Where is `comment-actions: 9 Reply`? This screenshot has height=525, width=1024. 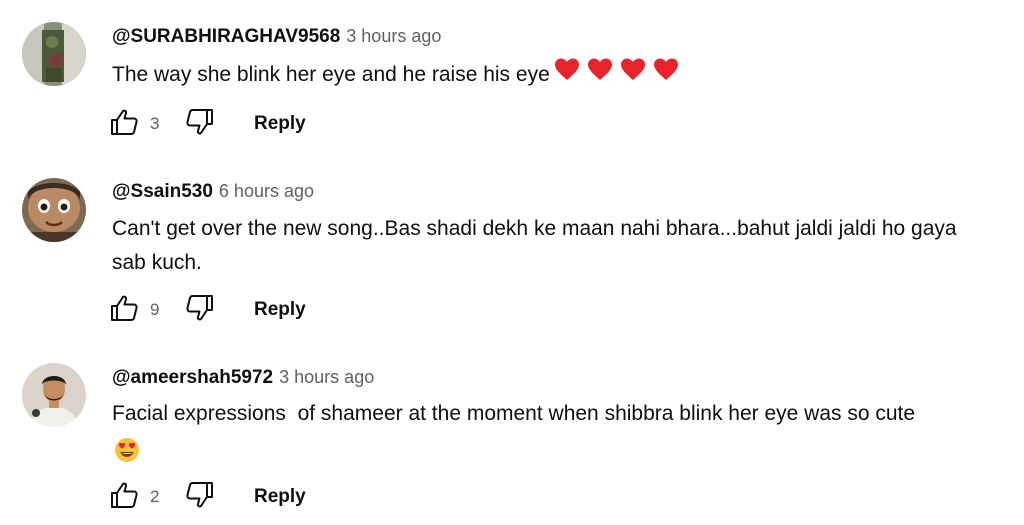
comment-actions: 9 Reply is located at coordinates (206, 310).